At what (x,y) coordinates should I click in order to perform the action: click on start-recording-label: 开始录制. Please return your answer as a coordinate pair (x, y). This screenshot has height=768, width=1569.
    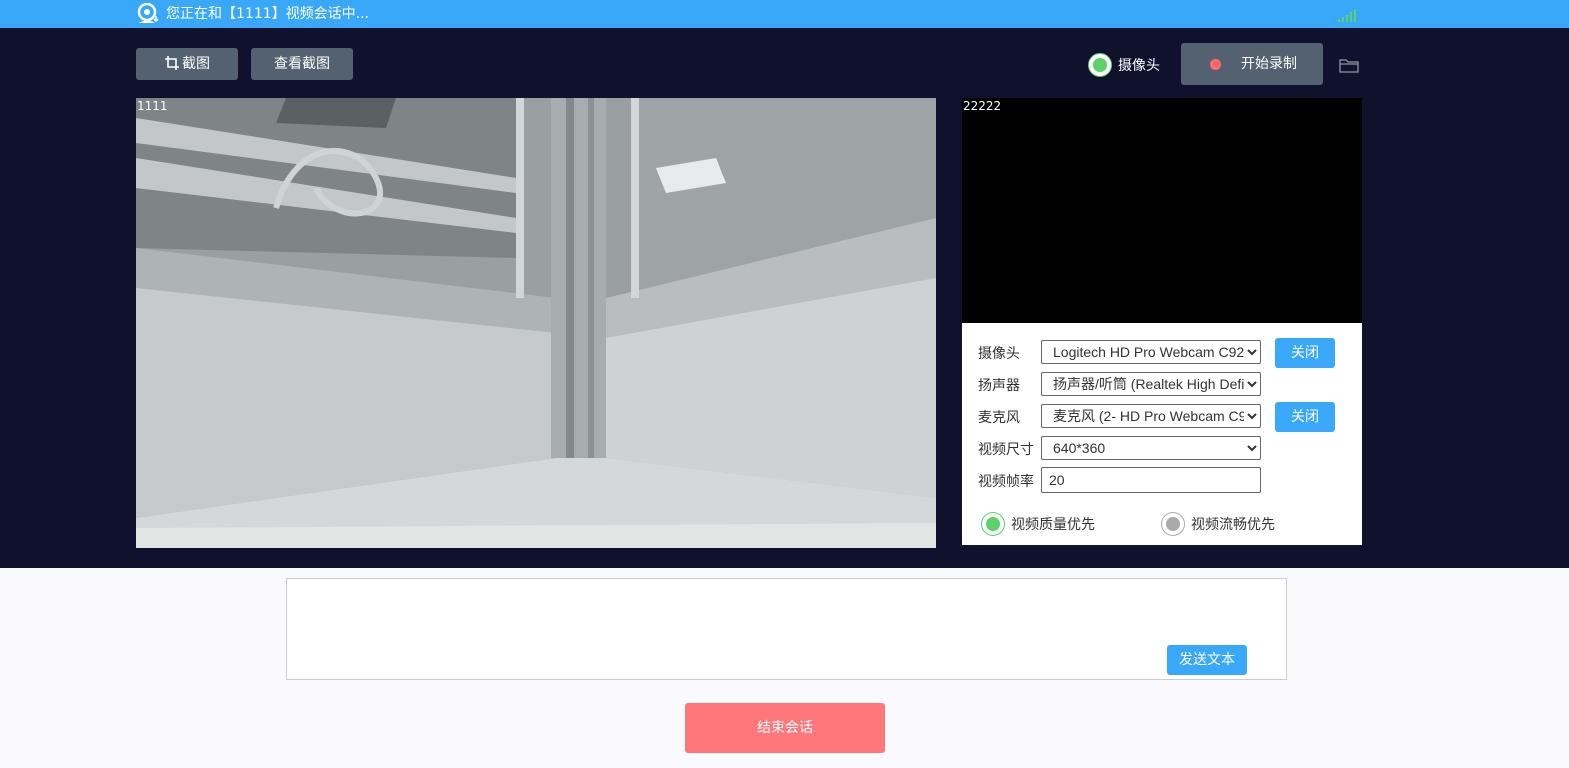
    Looking at the image, I should click on (1269, 64).